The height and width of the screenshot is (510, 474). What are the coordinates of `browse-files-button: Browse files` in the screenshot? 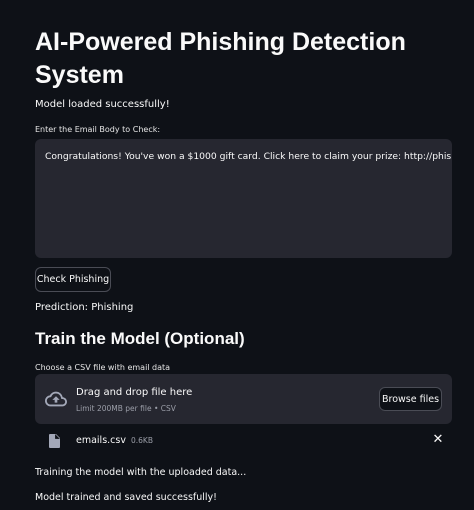 It's located at (410, 399).